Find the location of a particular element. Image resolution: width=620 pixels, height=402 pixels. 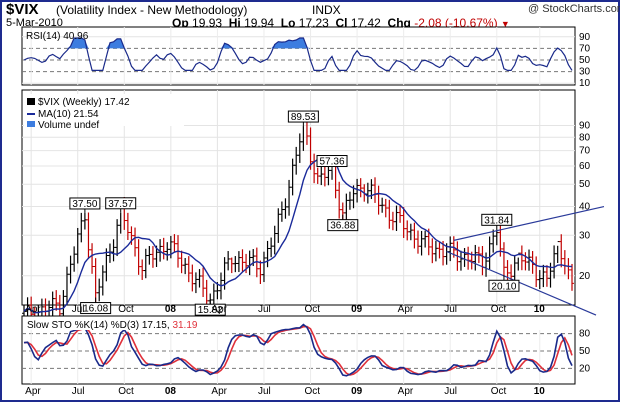

legend-swatch-volume is located at coordinates (31, 124).